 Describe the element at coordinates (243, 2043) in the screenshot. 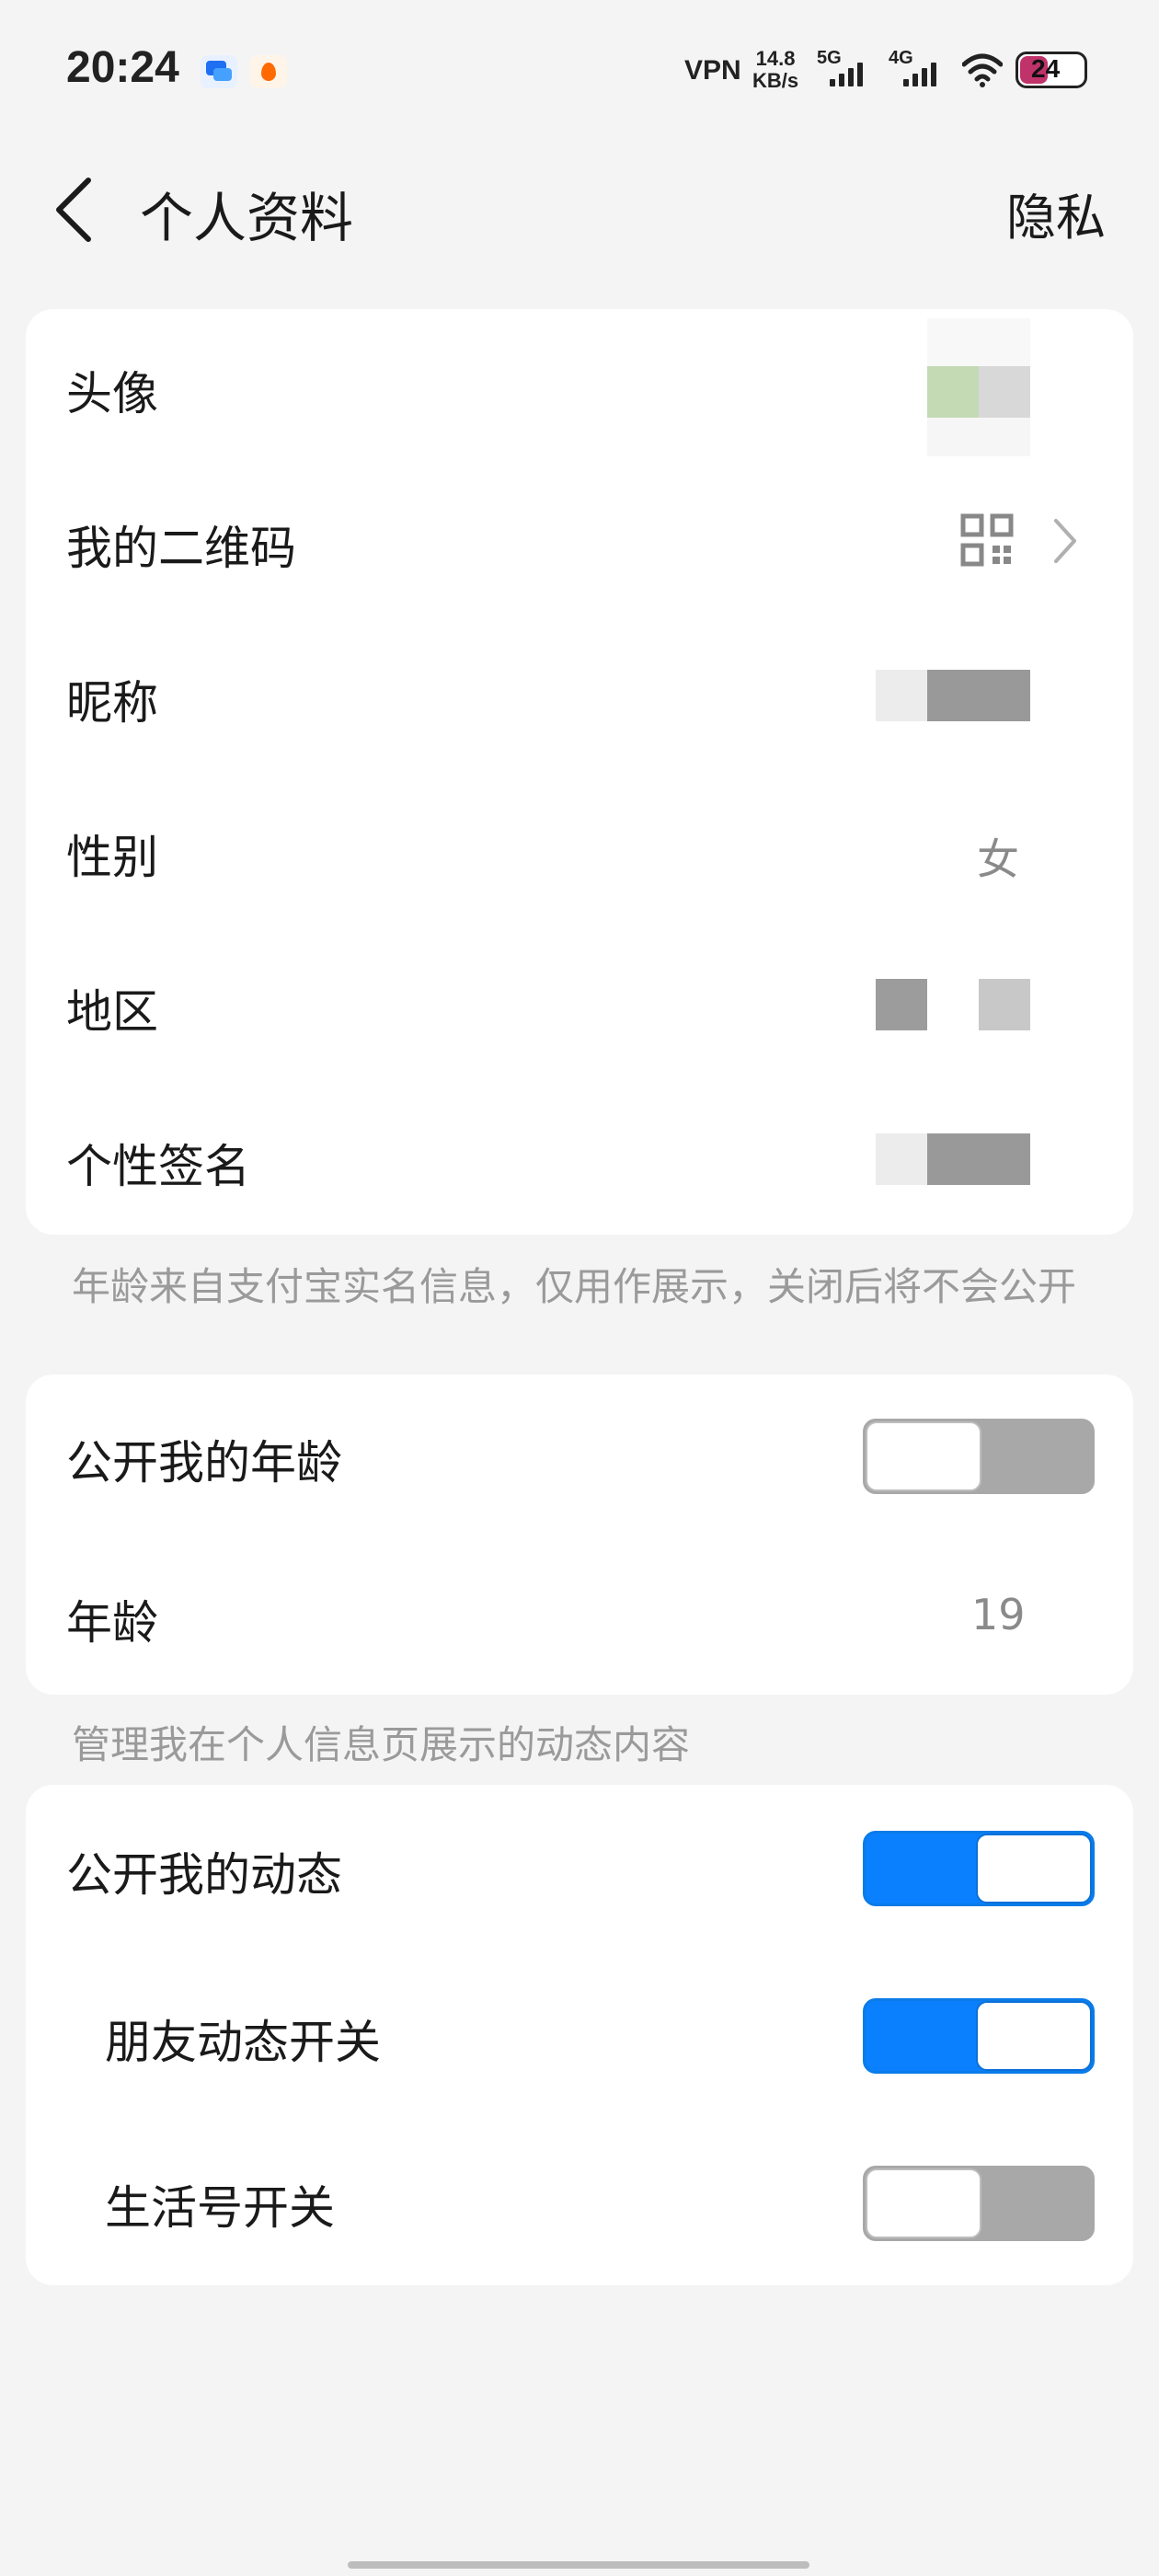

I see `friends-moments-label: 朋友动态开关` at that location.